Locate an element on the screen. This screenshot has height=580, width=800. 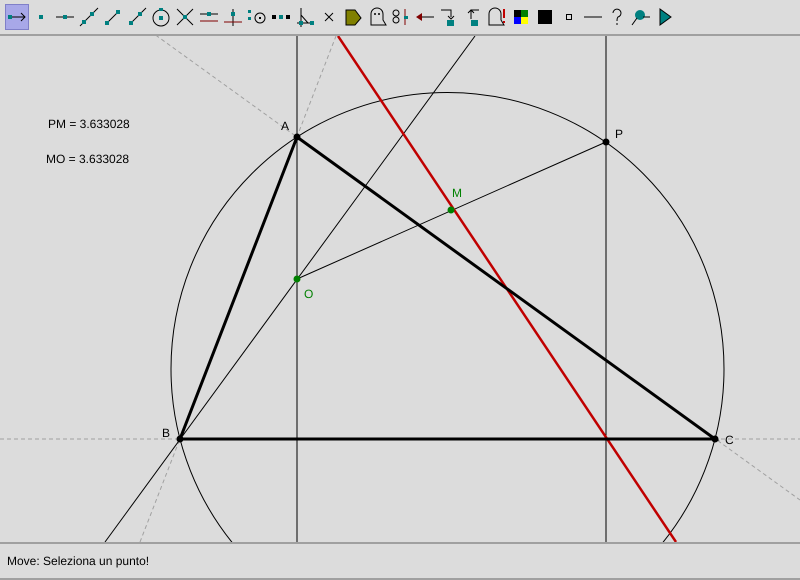
perpendicular-icon is located at coordinates (233, 17).